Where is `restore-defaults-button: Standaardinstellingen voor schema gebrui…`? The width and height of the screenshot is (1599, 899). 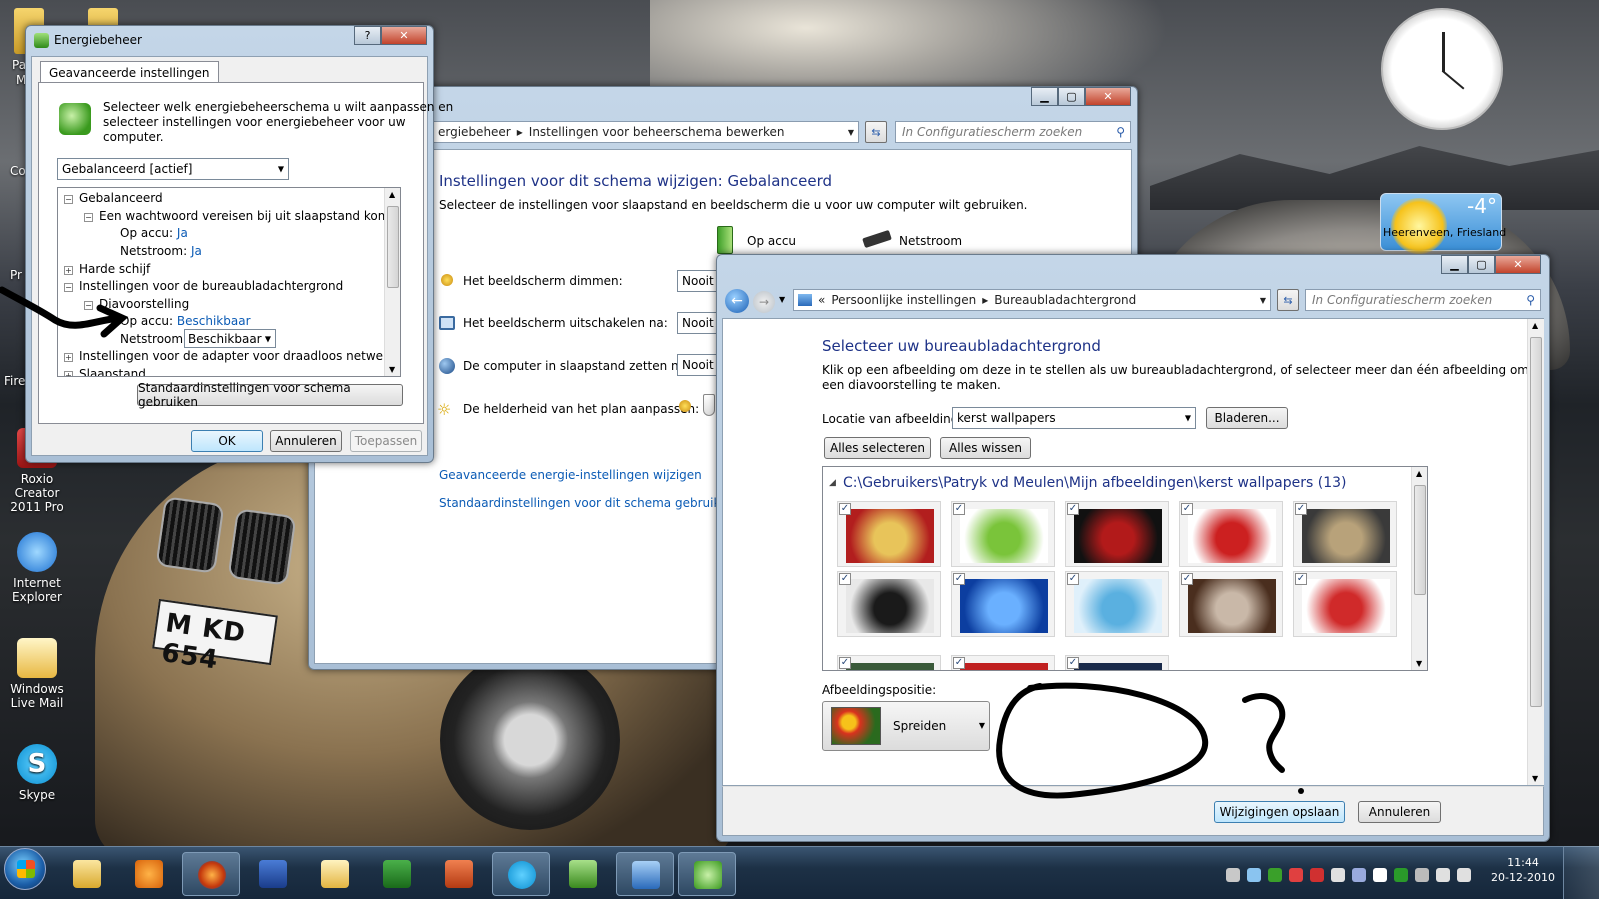
restore-defaults-button: Standaardinstellingen voor schema gebrui… is located at coordinates (270, 395).